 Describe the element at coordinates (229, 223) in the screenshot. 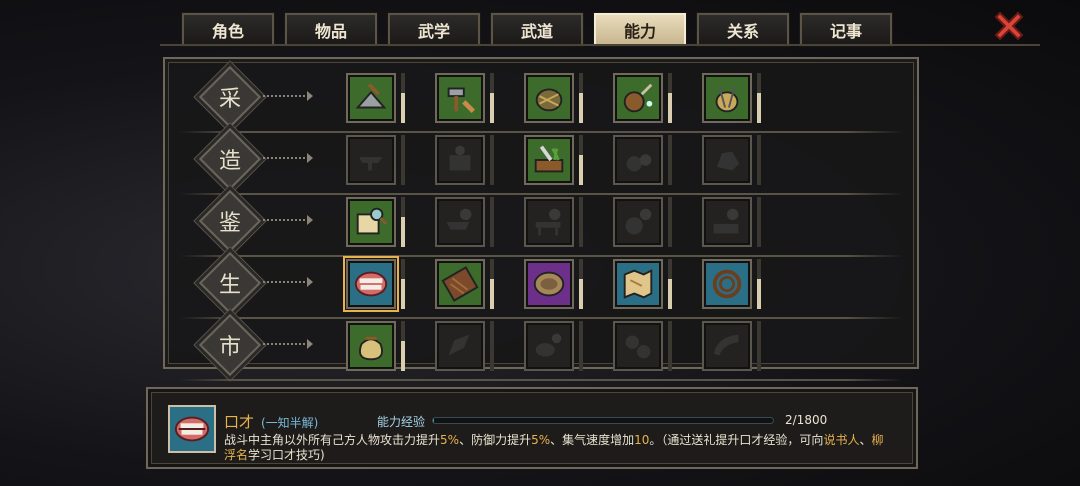

I see `category-label: 鉴` at that location.